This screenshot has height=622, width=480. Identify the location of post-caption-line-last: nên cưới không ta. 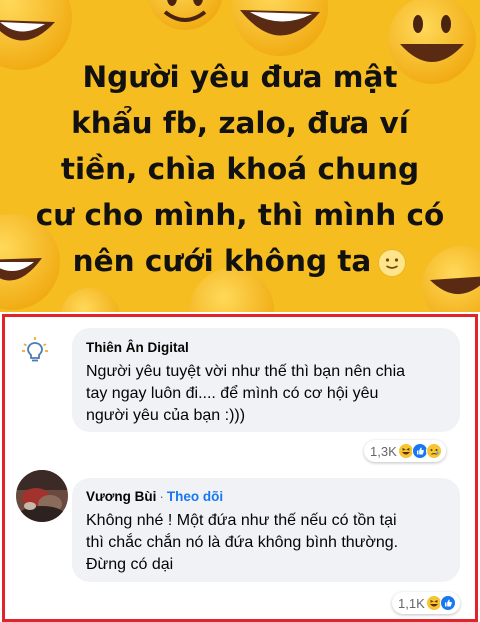
(240, 261).